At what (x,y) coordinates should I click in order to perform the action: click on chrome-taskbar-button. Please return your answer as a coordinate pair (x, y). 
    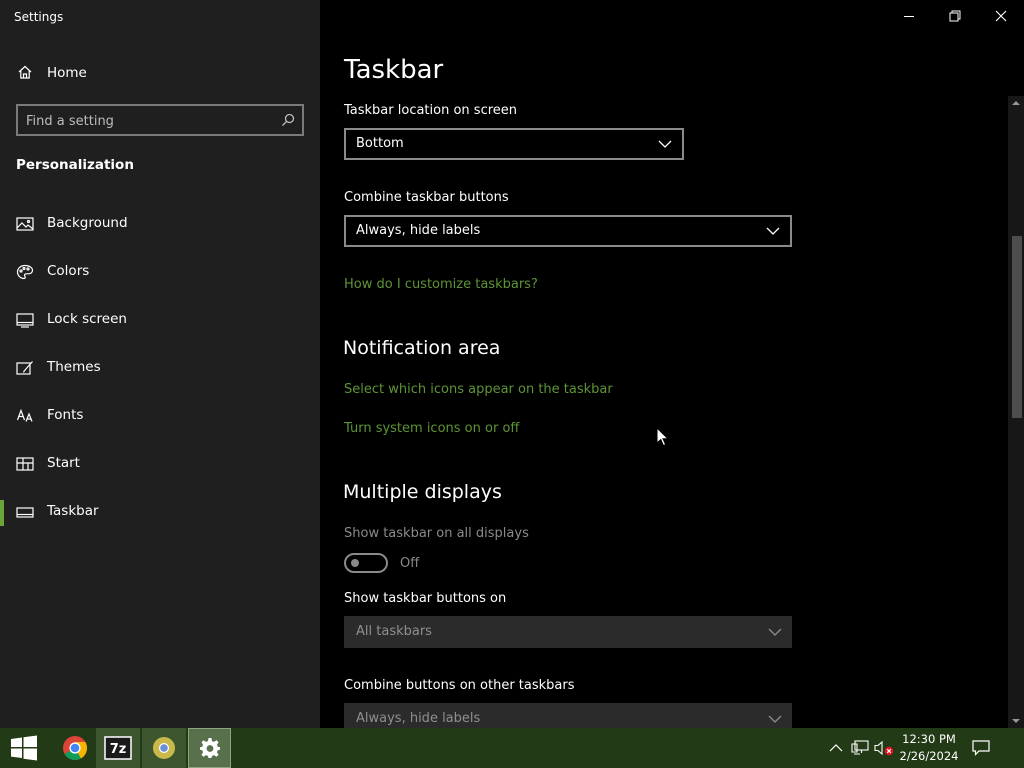
    Looking at the image, I should click on (75, 748).